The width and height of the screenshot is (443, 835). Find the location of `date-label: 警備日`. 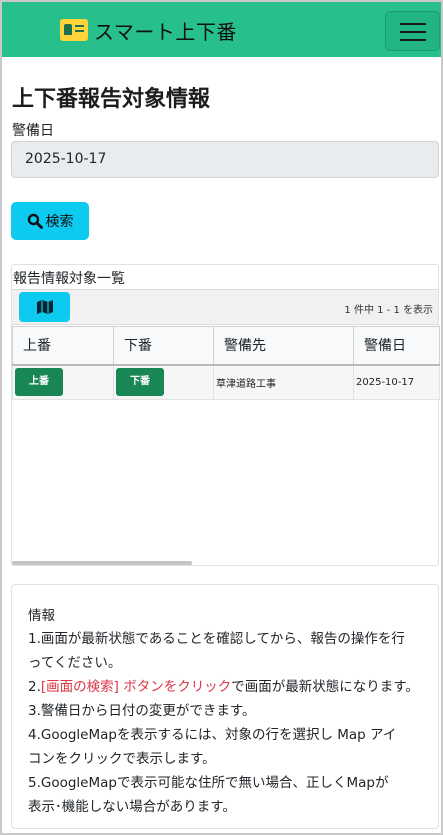

date-label: 警備日 is located at coordinates (33, 131).